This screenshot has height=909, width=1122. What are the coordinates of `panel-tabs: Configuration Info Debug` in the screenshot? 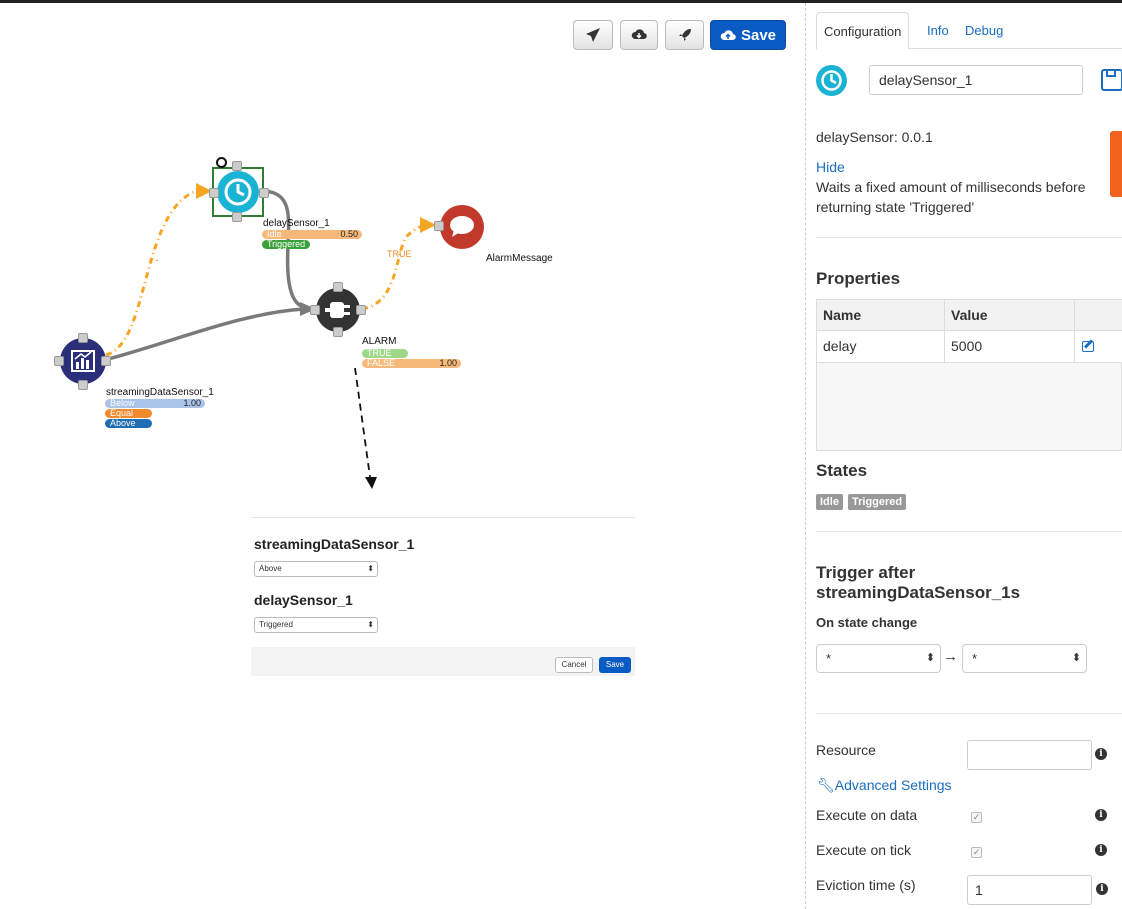 It's located at (969, 31).